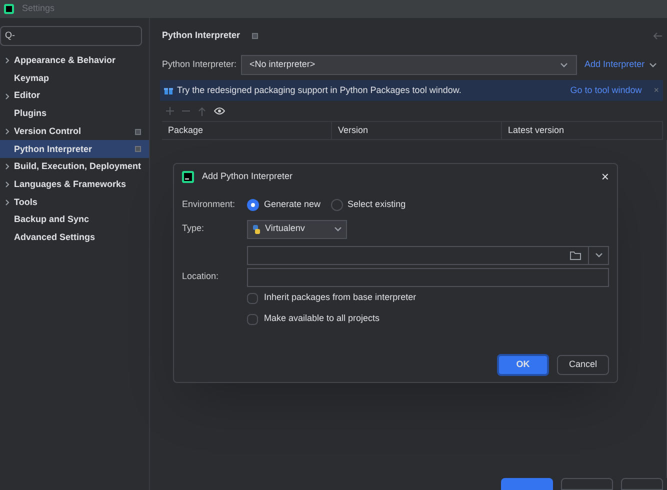 The width and height of the screenshot is (667, 490). I want to click on base-interpreter-field, so click(428, 255).